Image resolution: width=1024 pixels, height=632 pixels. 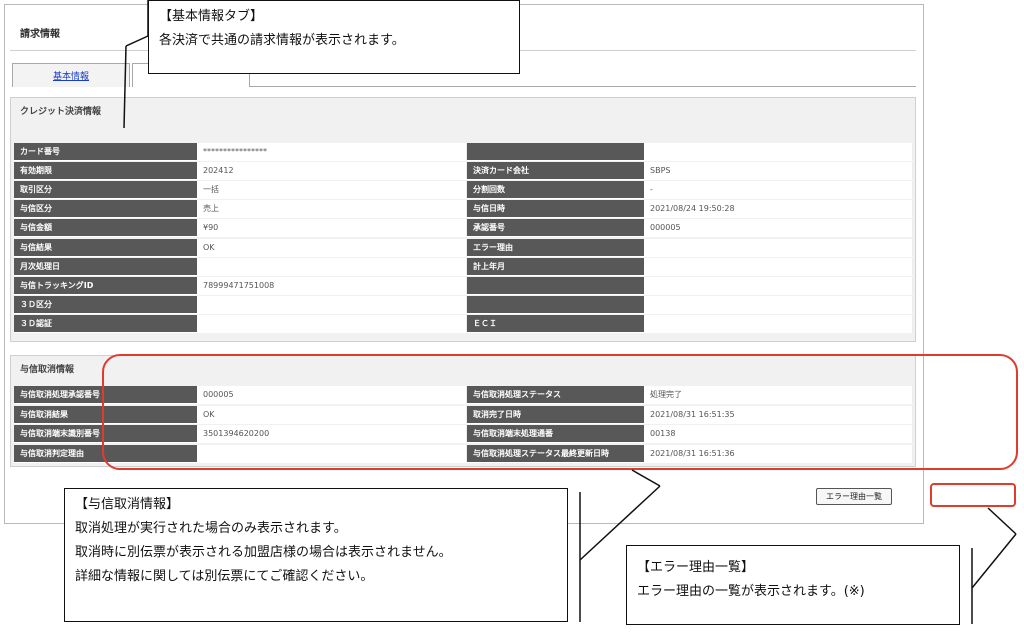 What do you see at coordinates (127, 504) in the screenshot?
I see `callout-void-title: 【与信取消情報】` at bounding box center [127, 504].